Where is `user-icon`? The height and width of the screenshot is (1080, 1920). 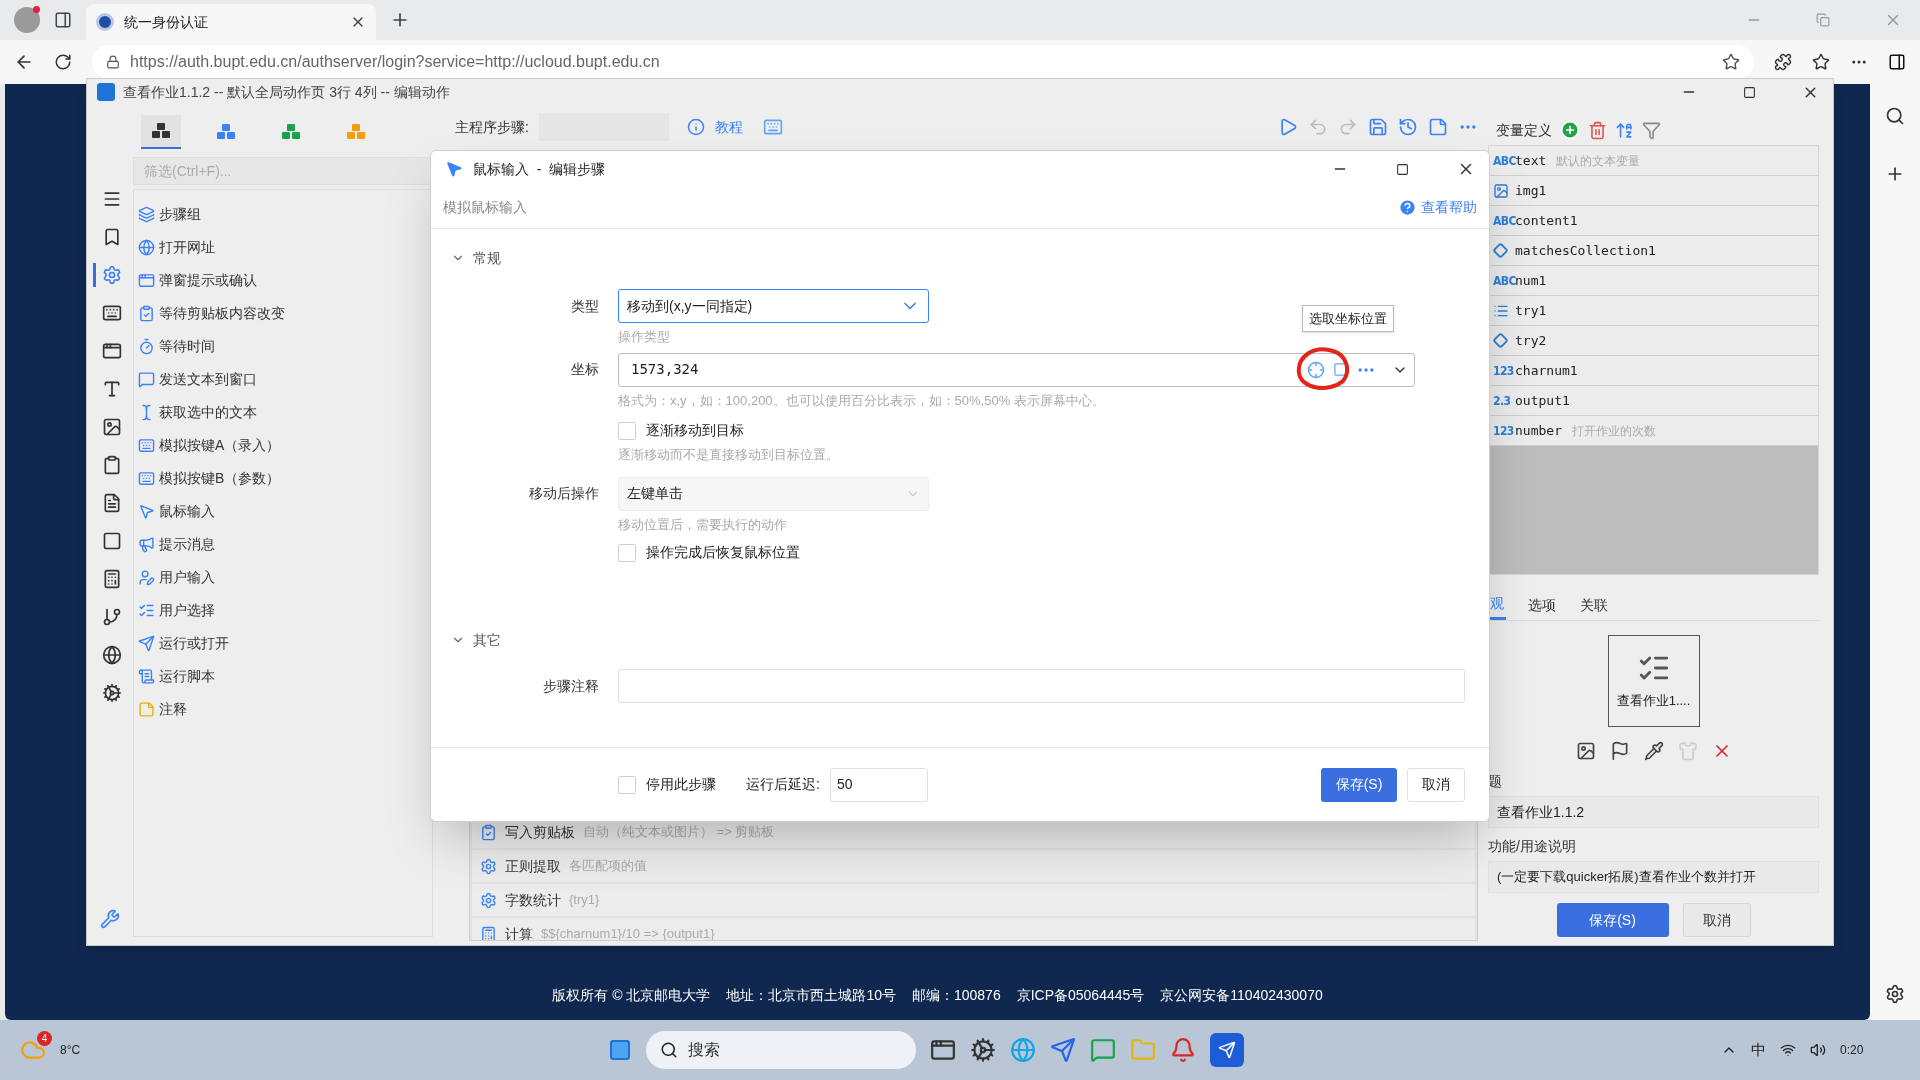 user-icon is located at coordinates (146, 577).